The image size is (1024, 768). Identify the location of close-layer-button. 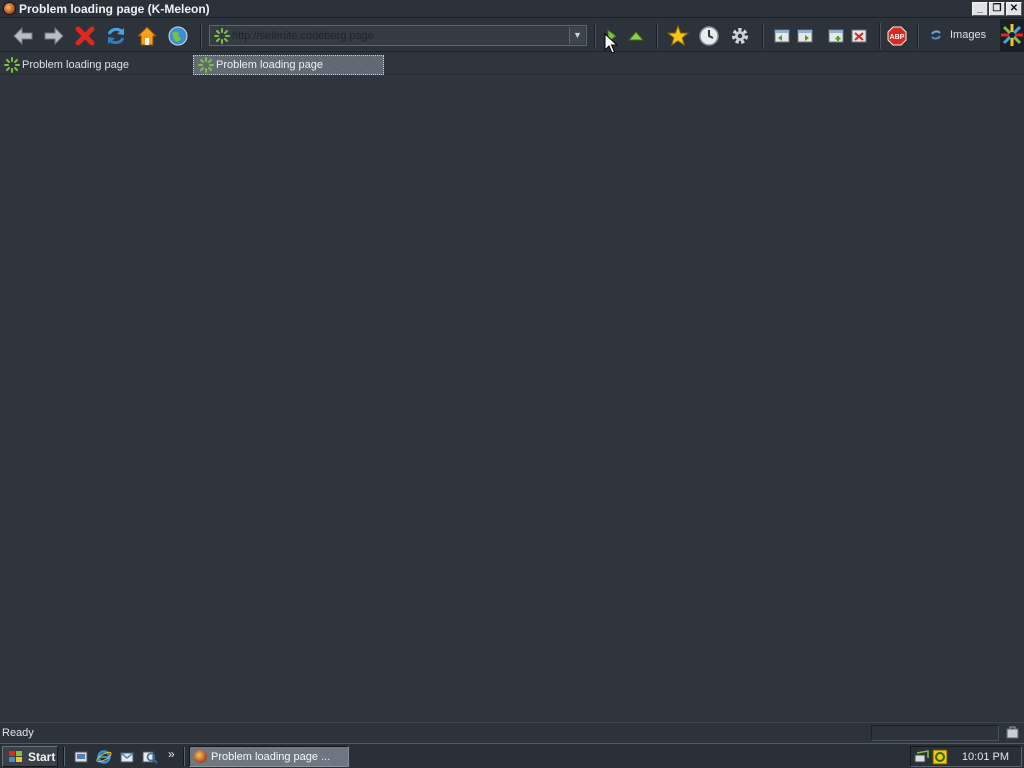
(859, 36).